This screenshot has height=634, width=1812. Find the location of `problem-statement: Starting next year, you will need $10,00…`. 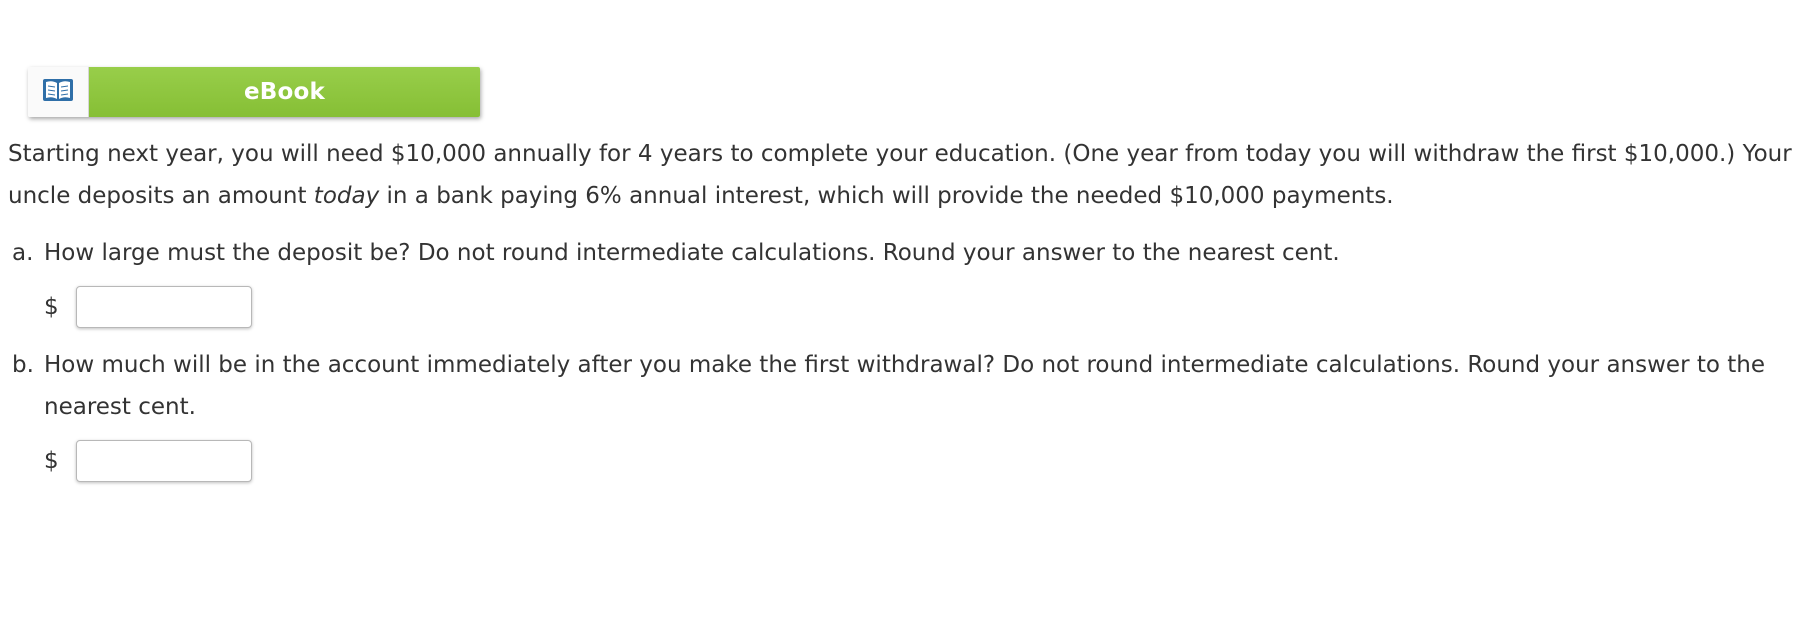

problem-statement: Starting next year, you will need $10,00… is located at coordinates (903, 175).